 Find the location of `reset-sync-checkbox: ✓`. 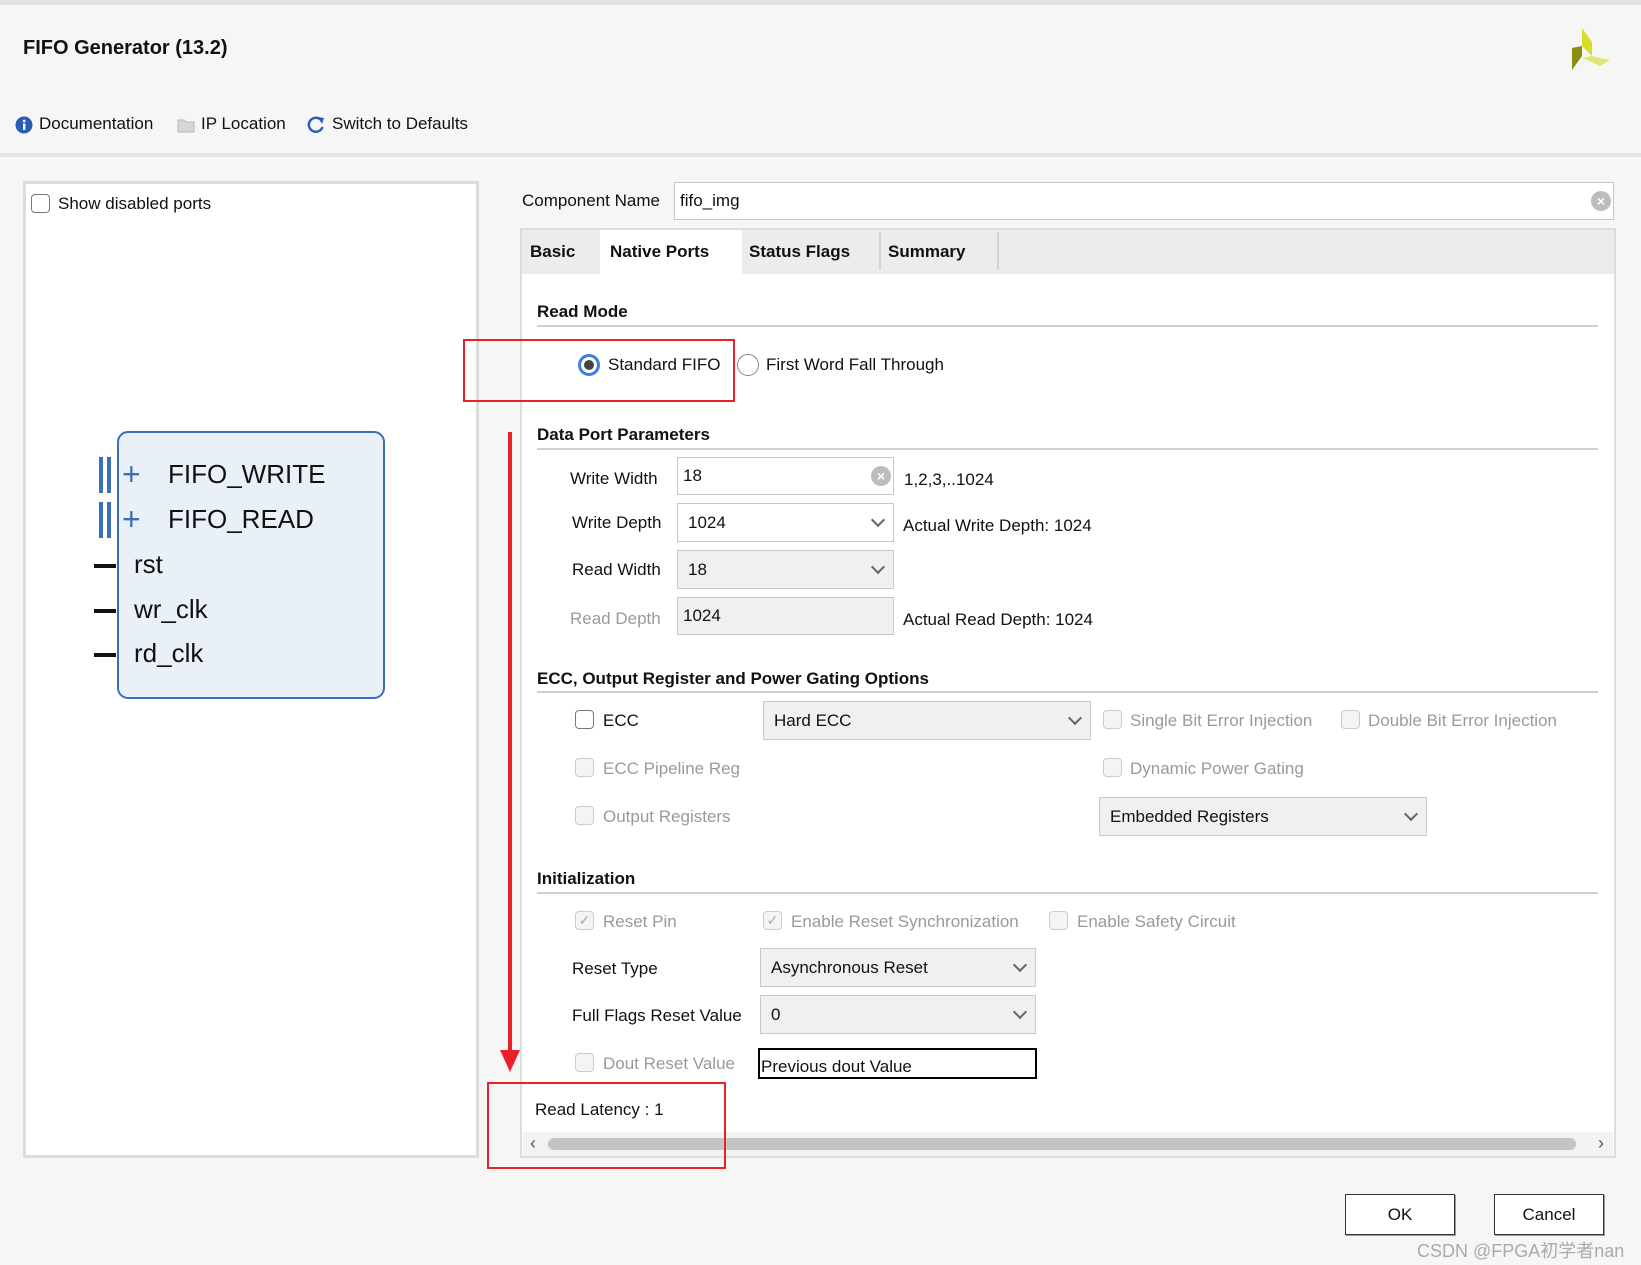

reset-sync-checkbox: ✓ is located at coordinates (772, 920).